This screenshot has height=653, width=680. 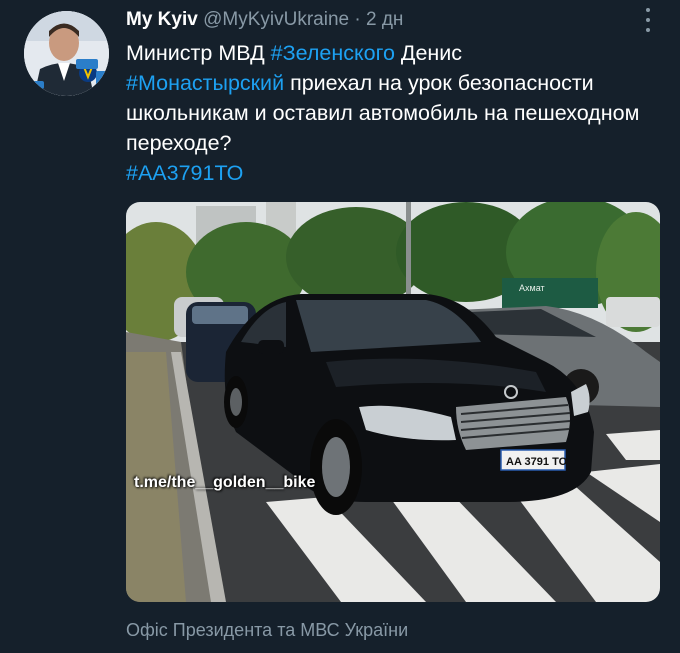 I want to click on tweet-text-part2: Денис, so click(x=428, y=53).